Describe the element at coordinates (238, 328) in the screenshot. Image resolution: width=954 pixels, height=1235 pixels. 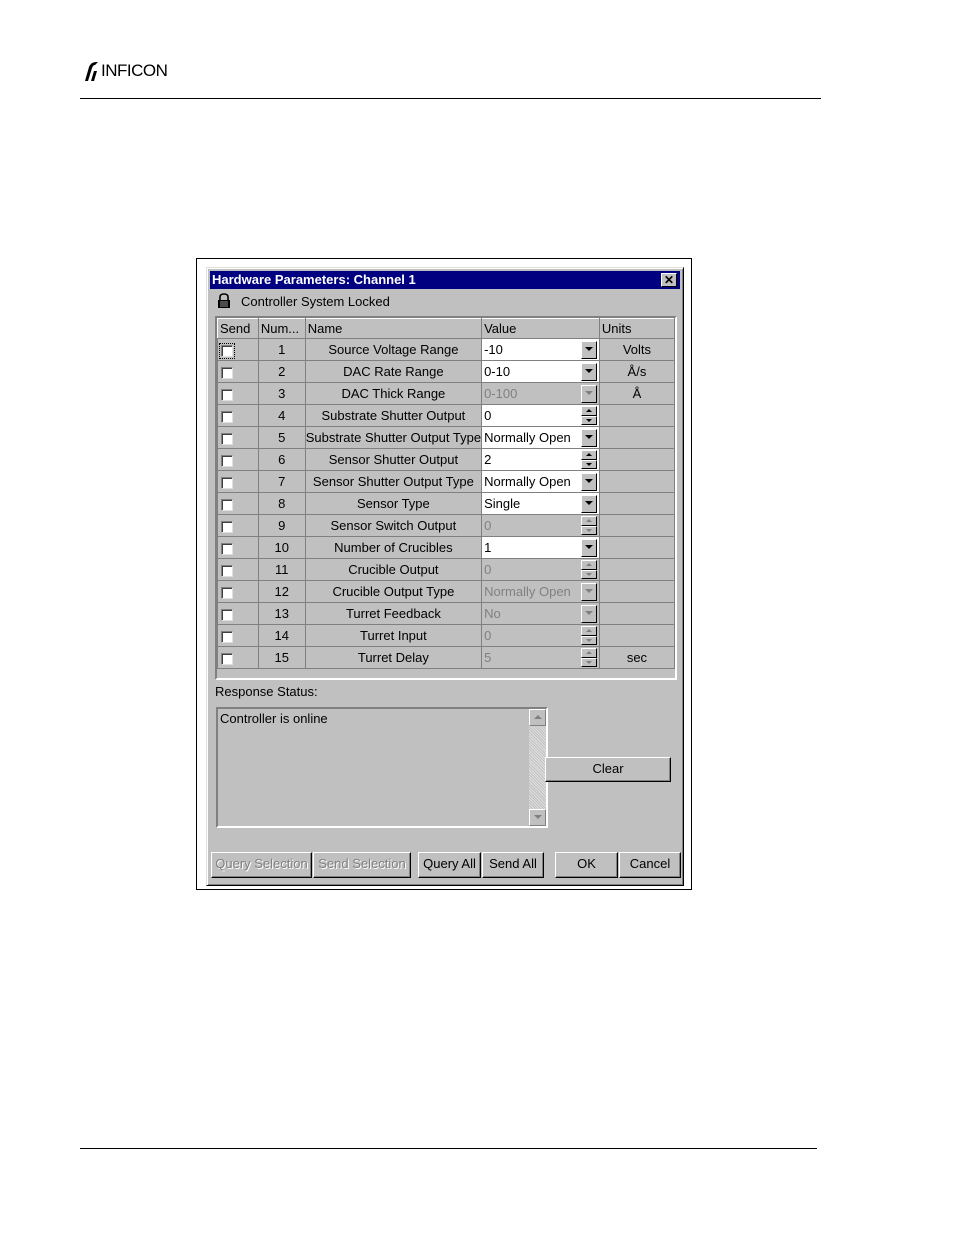
I see `column-header-send: Send` at that location.